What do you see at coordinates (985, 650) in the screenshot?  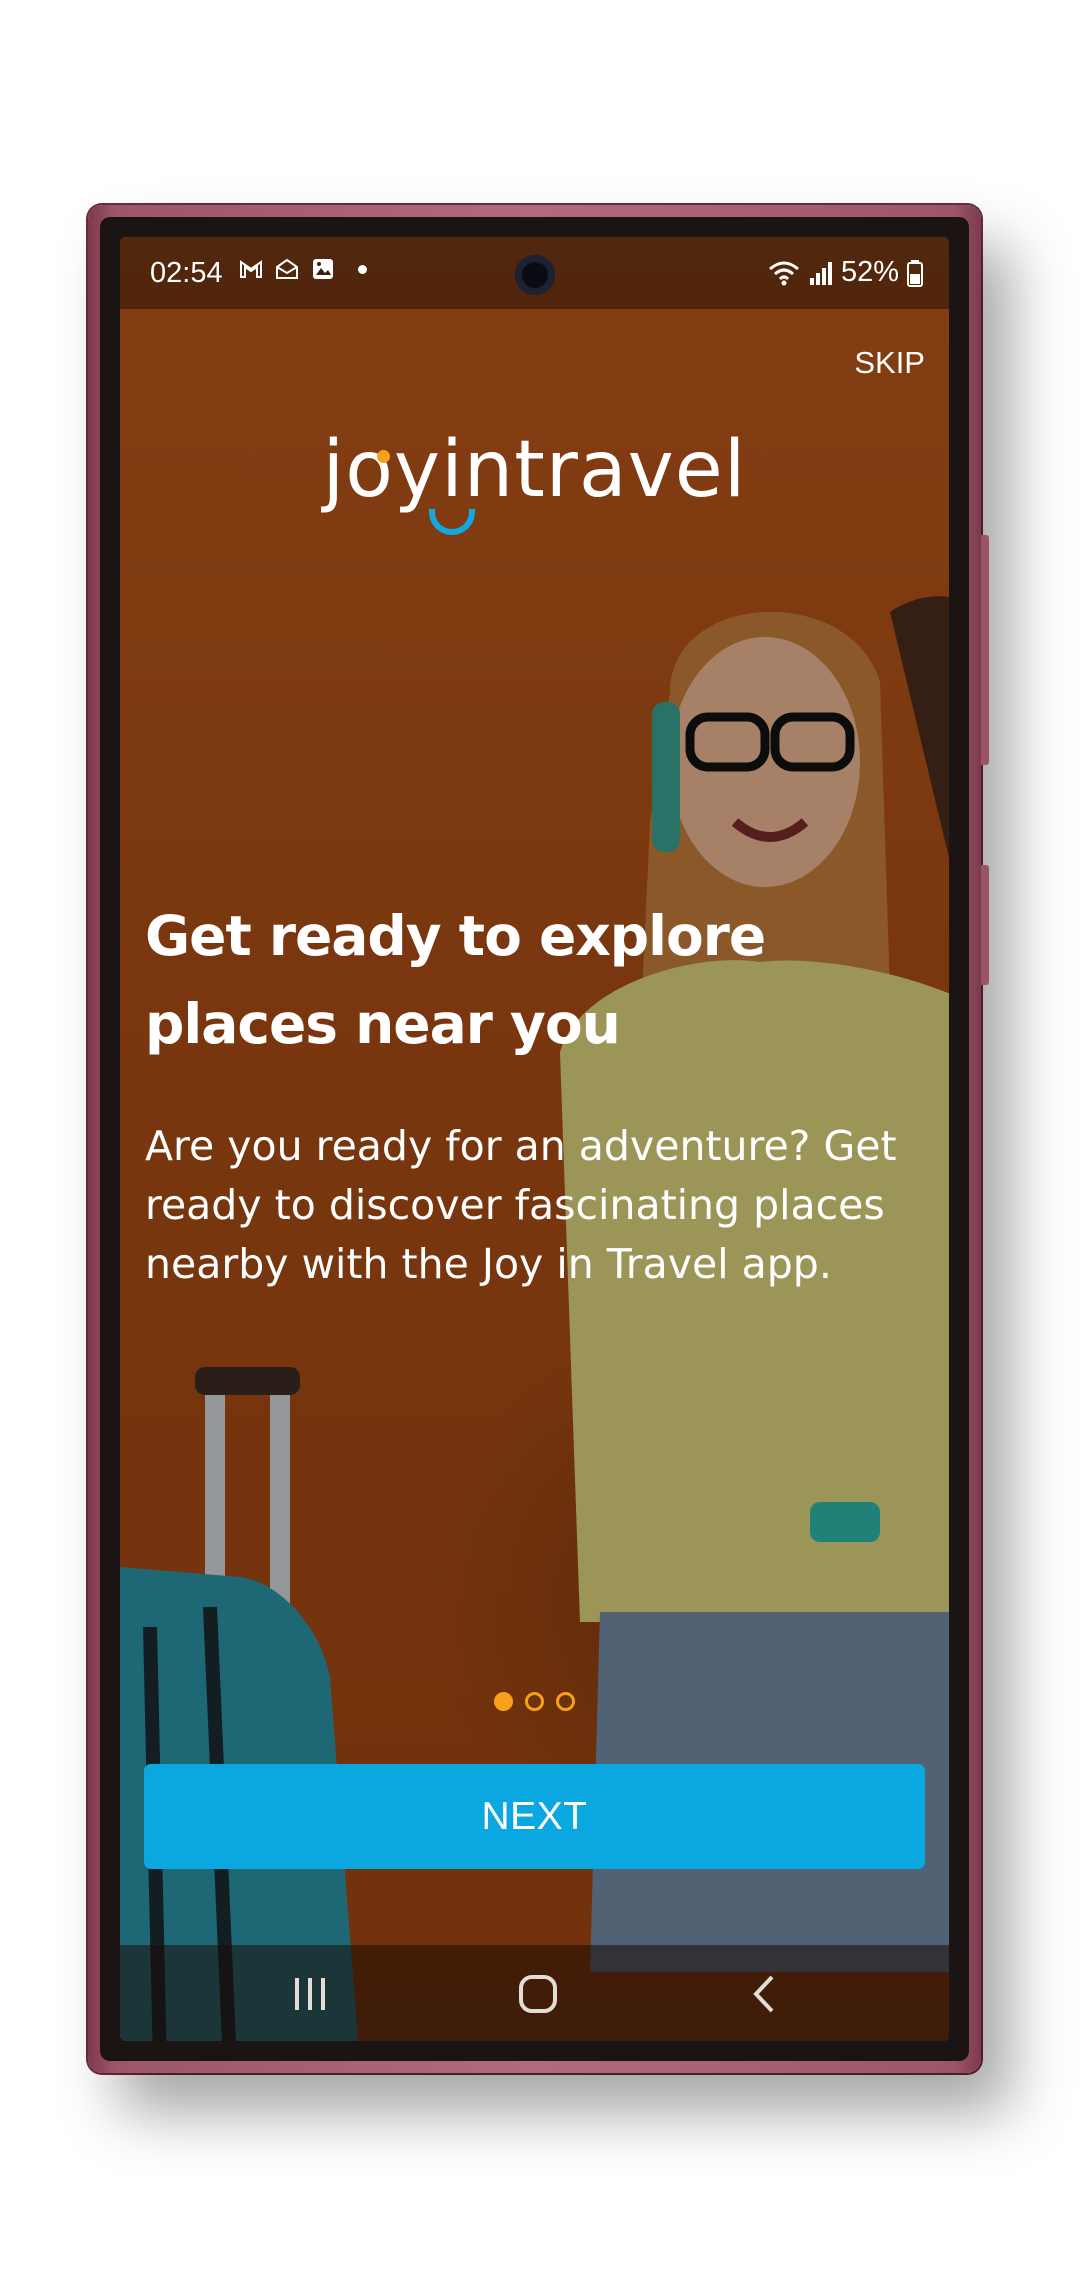 I see `volume-button` at bounding box center [985, 650].